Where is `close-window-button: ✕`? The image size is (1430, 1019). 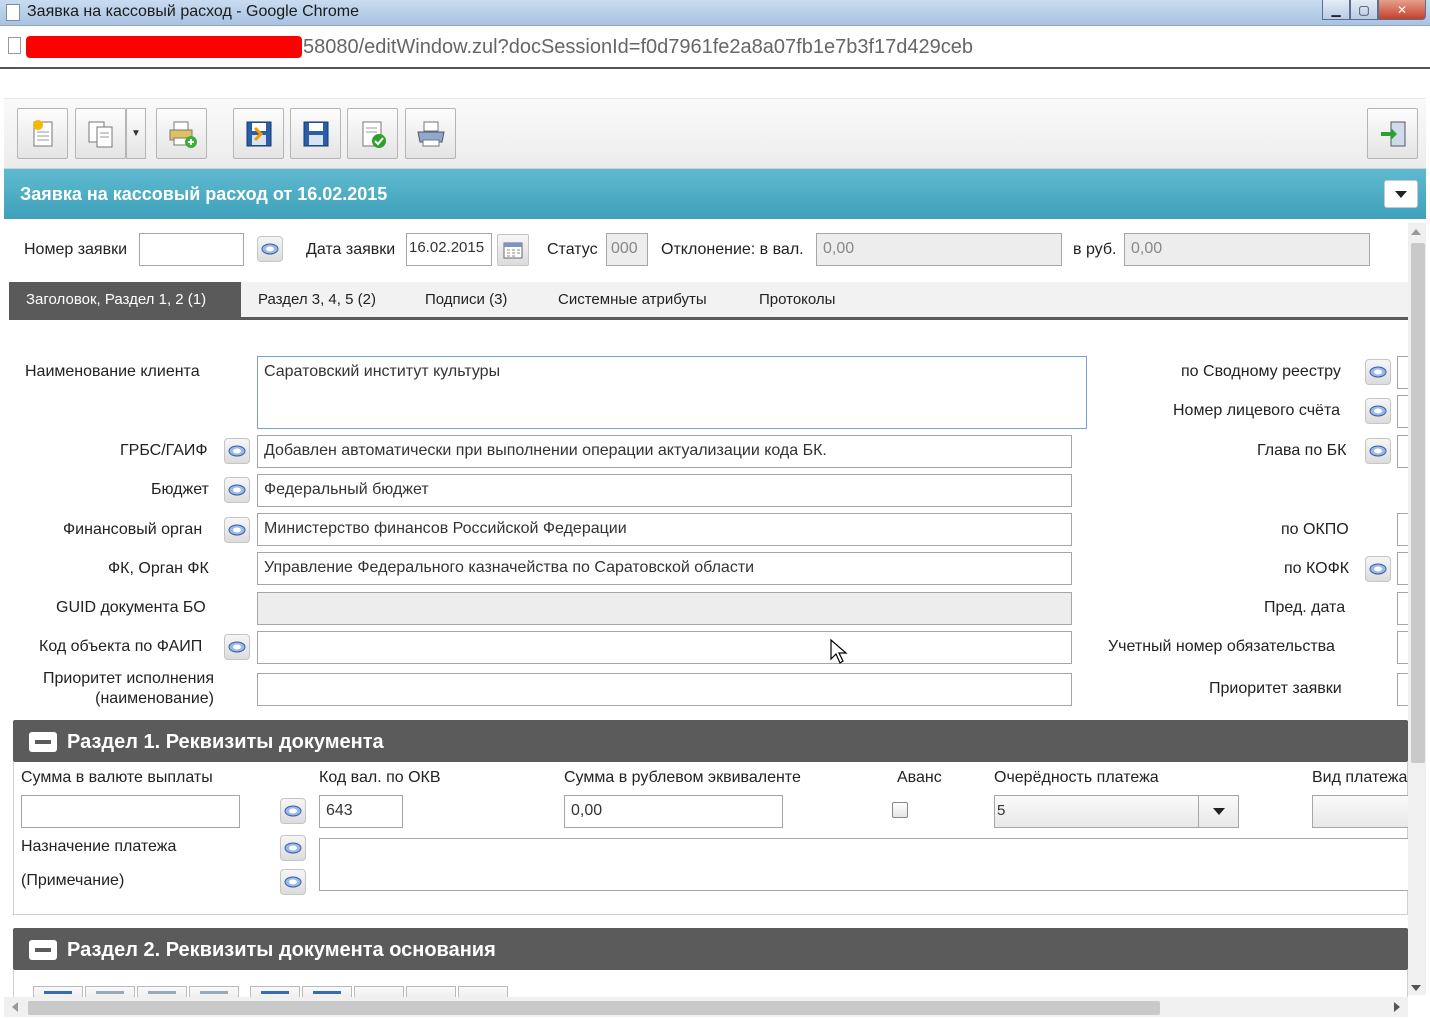
close-window-button: ✕ is located at coordinates (1402, 10).